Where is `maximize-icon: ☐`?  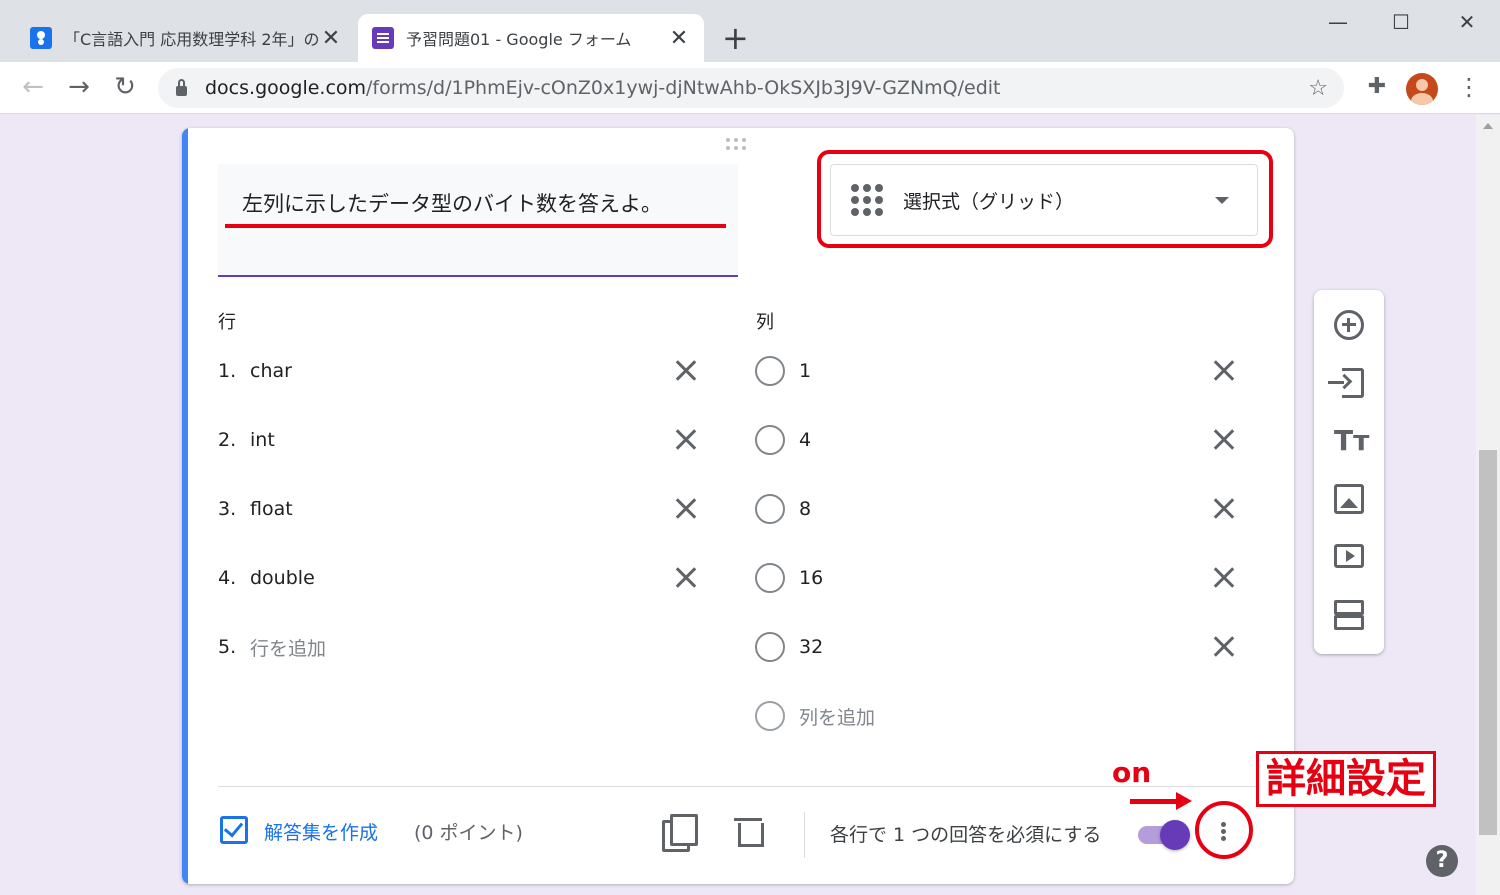 maximize-icon: ☐ is located at coordinates (1401, 22).